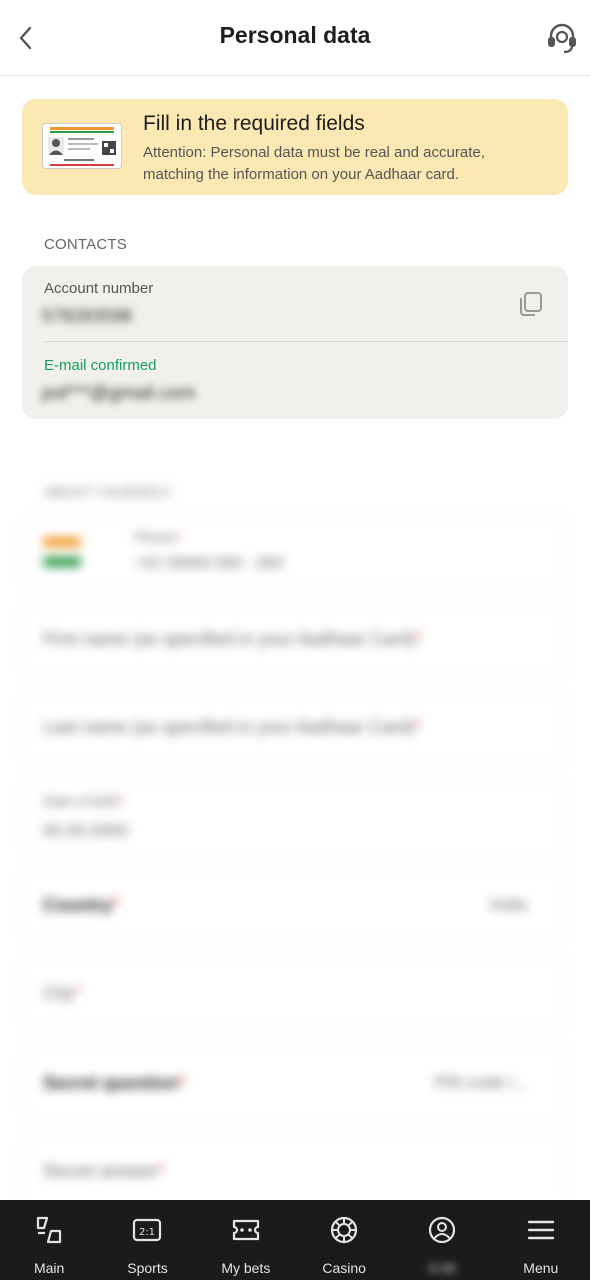 The height and width of the screenshot is (1280, 590). Describe the element at coordinates (246, 1230) in the screenshot. I see `ticket-icon` at that location.